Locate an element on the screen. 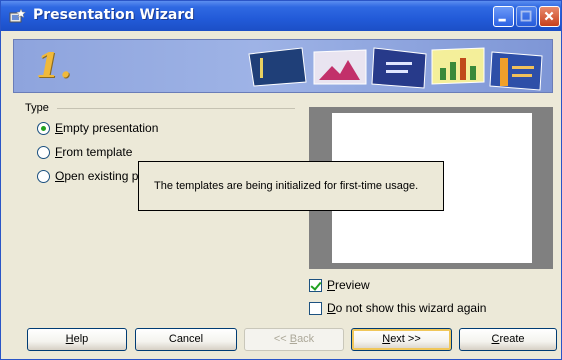  close-icon is located at coordinates (549, 16).